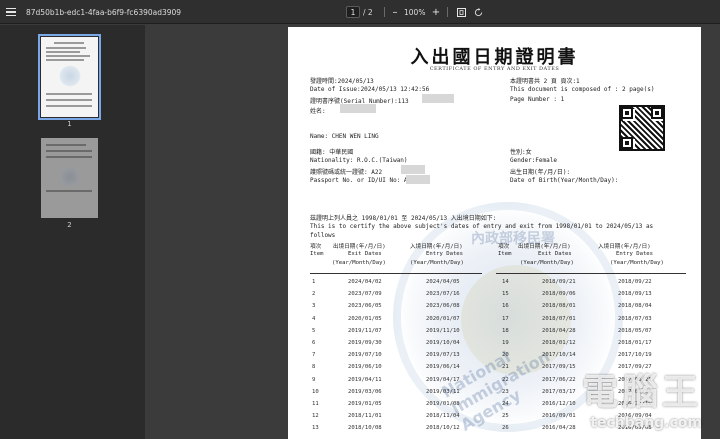 The height and width of the screenshot is (439, 720). I want to click on table-cell-entry: 2019/07/13, so click(443, 355).